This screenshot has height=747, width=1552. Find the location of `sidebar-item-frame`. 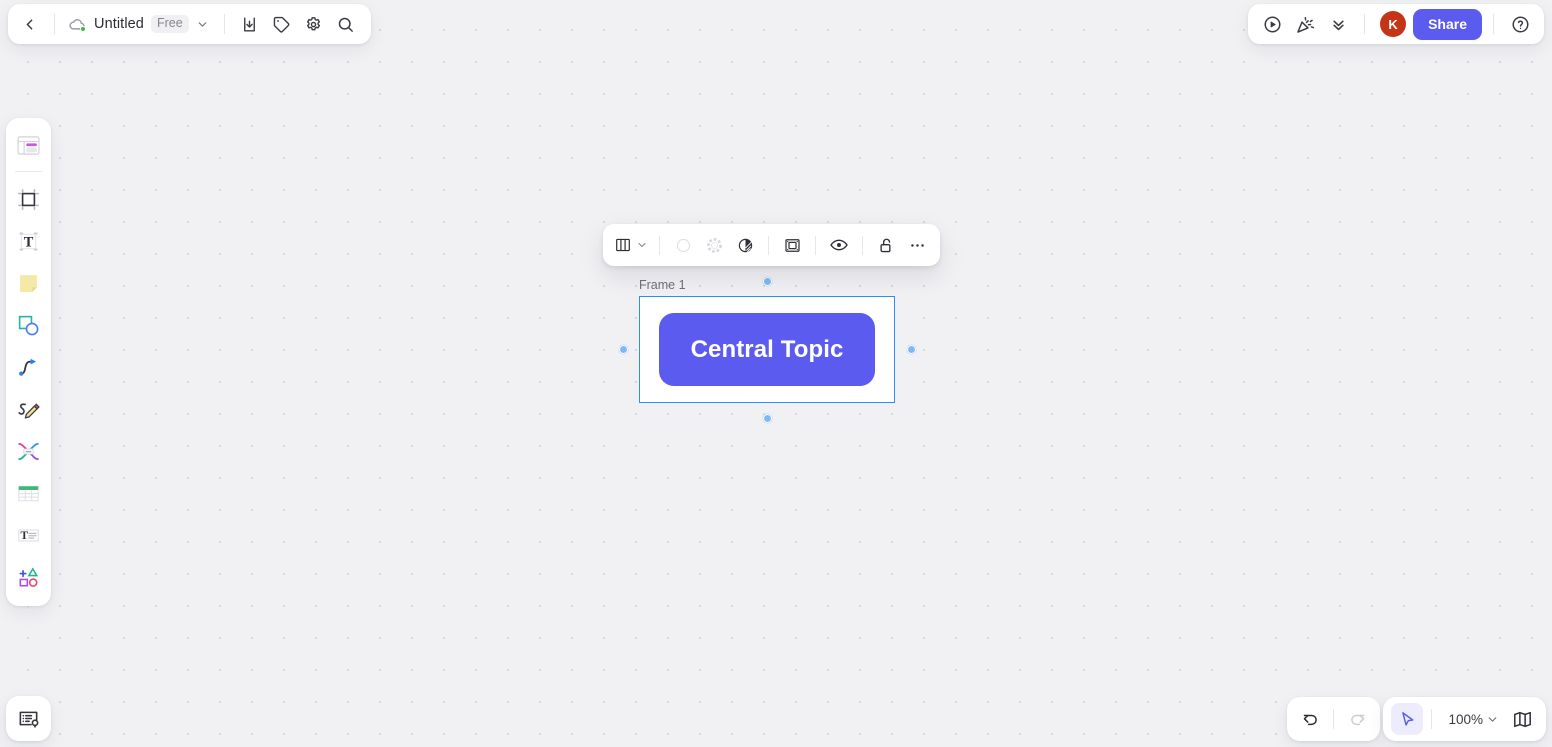

sidebar-item-frame is located at coordinates (29, 199).